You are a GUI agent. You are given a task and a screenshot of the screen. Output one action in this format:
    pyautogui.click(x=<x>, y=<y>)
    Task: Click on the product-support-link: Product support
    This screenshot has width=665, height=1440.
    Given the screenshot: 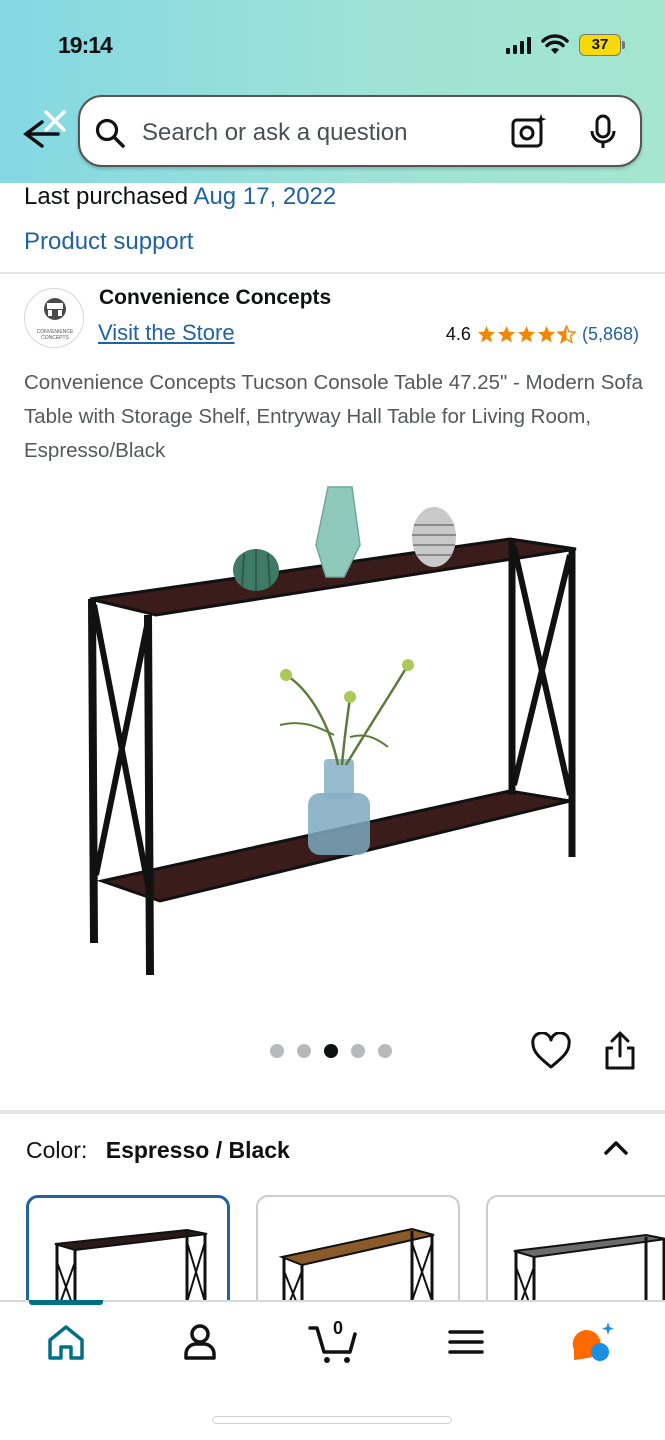 What is the action you would take?
    pyautogui.click(x=108, y=242)
    